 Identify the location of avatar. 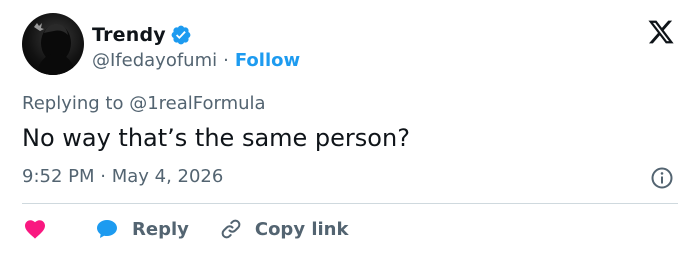
(53, 44).